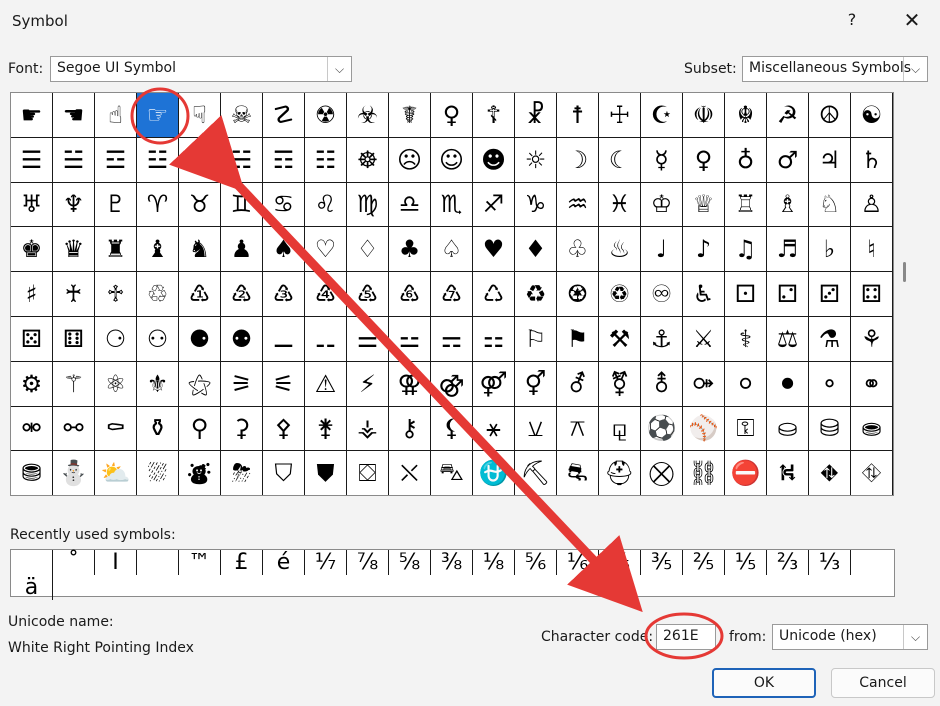 Image resolution: width=940 pixels, height=706 pixels. What do you see at coordinates (326, 562) in the screenshot?
I see `recent-symbol-cell: ⅐` at bounding box center [326, 562].